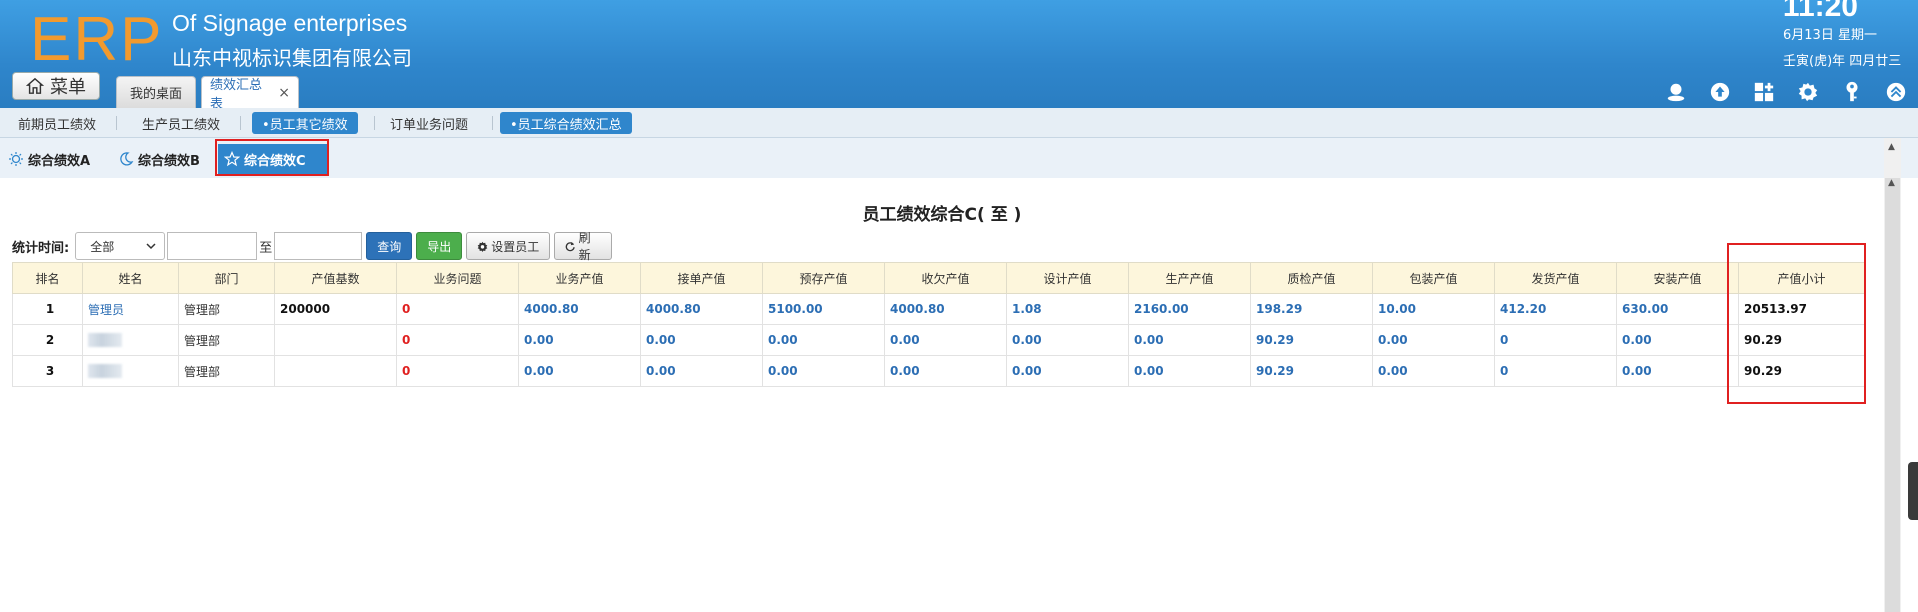 The height and width of the screenshot is (612, 1918). What do you see at coordinates (292, 58) in the screenshot?
I see `company-name-cn: 山东中视标识集团有限公司` at bounding box center [292, 58].